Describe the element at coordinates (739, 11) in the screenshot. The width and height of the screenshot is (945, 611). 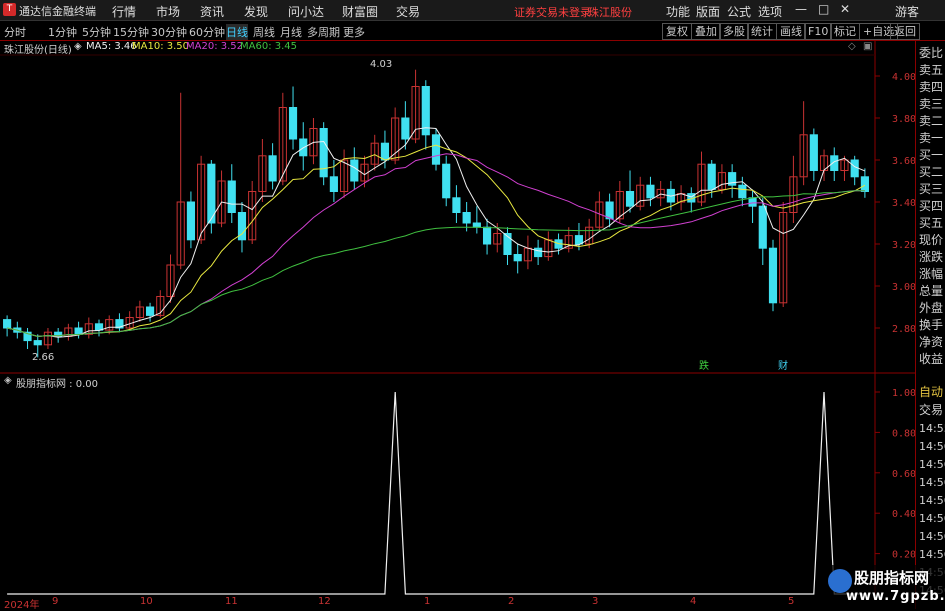
I see `menu-formula: 公式` at that location.